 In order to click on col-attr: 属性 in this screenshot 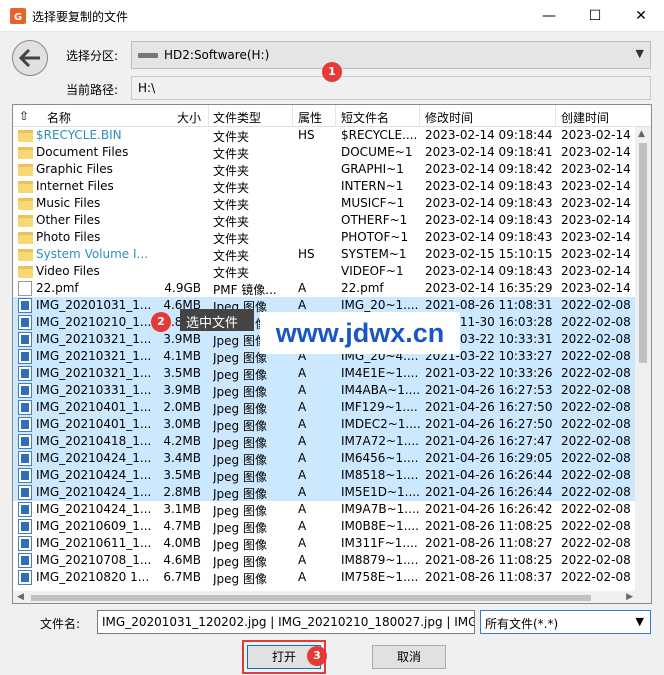, I will do `click(310, 117)`.